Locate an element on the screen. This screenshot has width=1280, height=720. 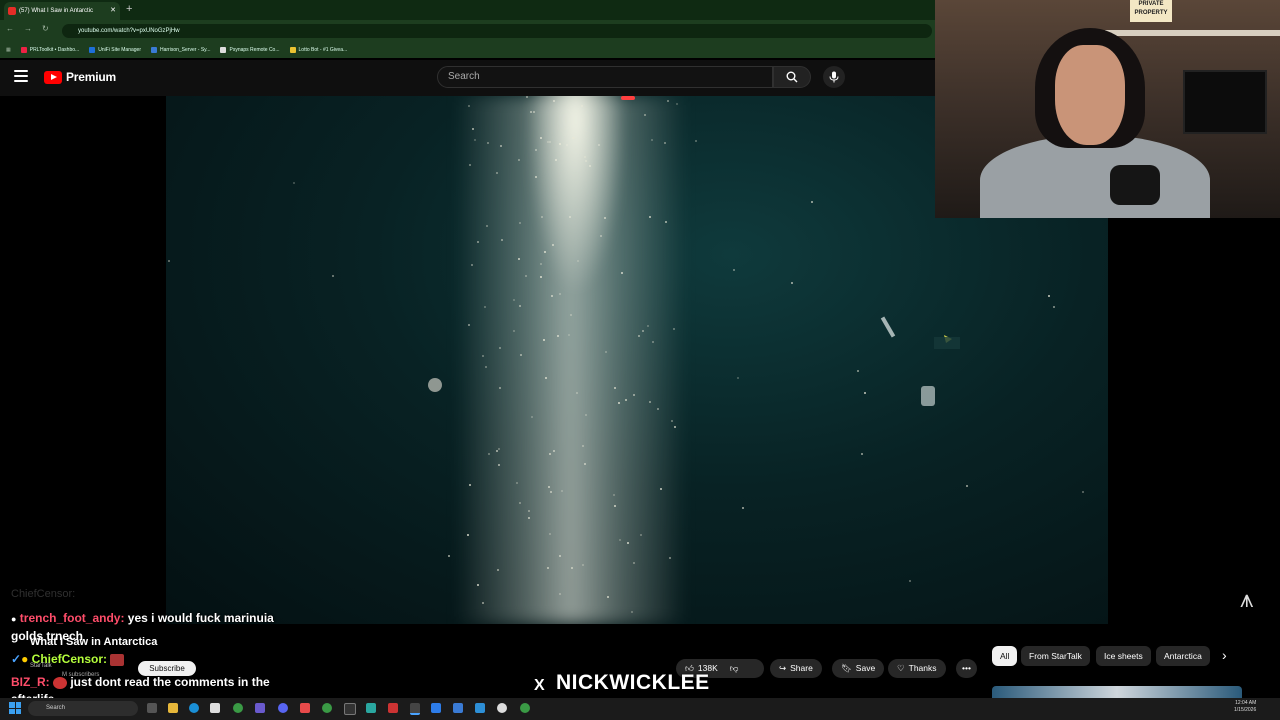
apps-icon: ▦ is located at coordinates (8, 50).